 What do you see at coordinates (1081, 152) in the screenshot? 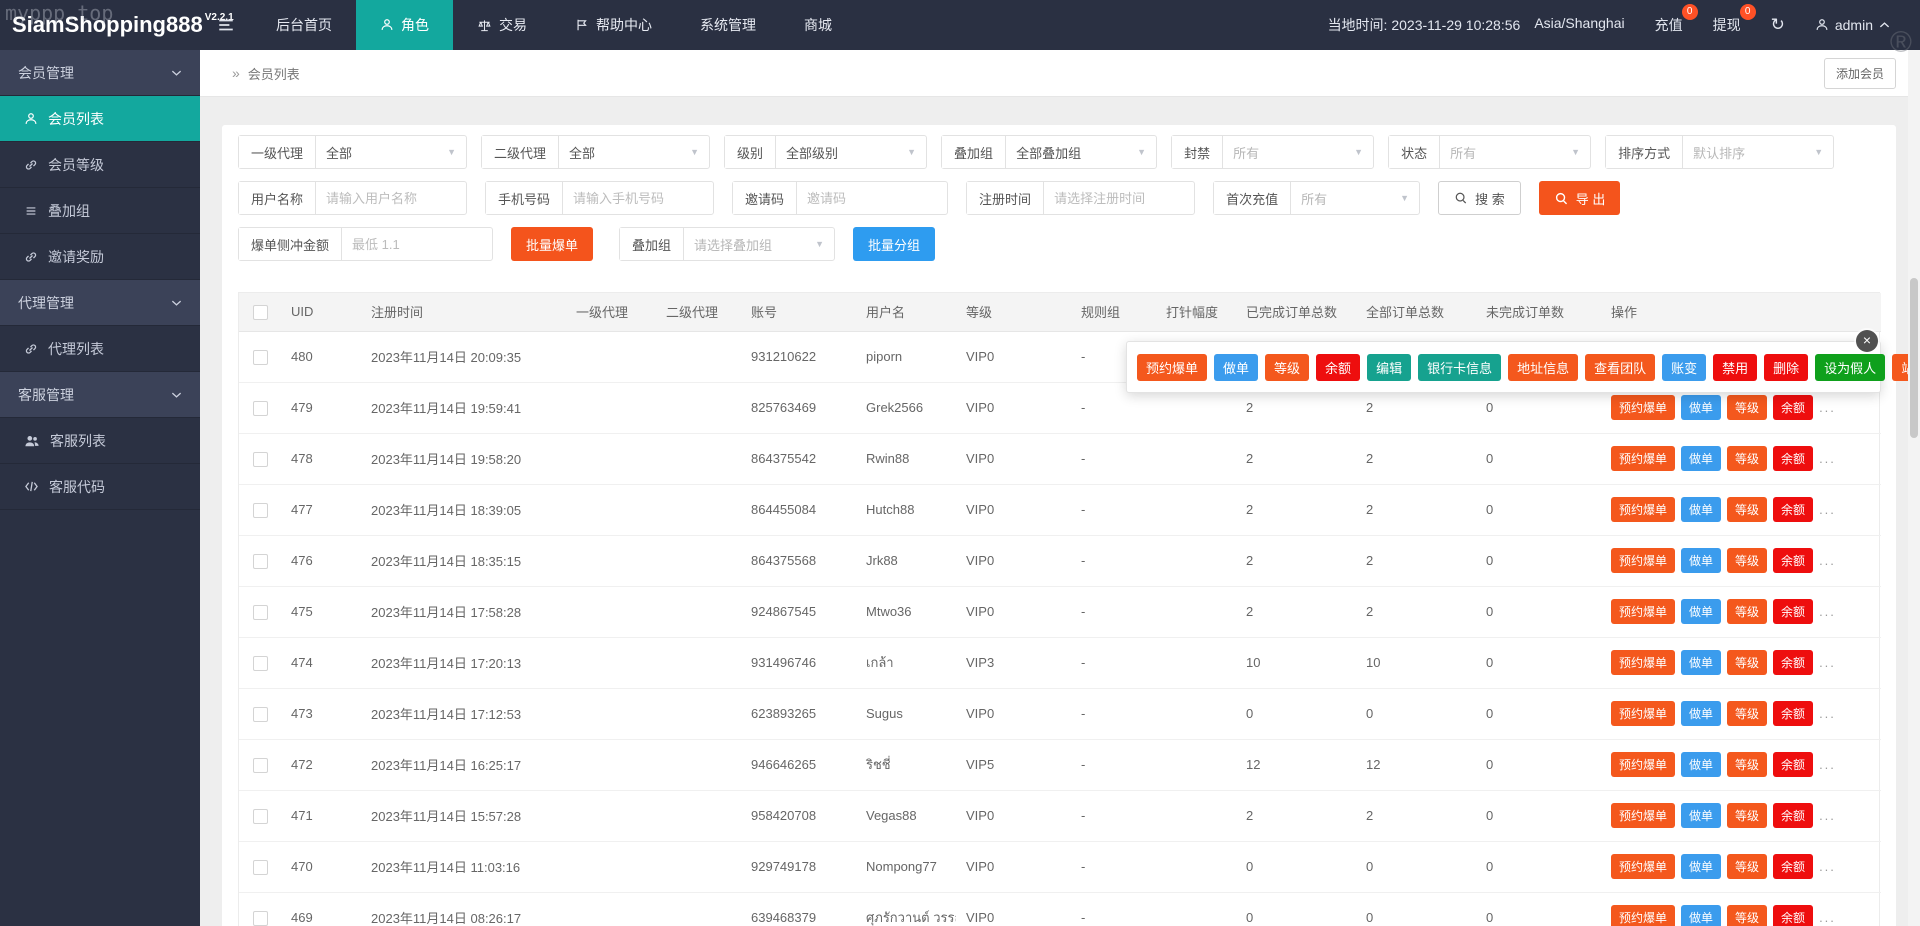
I see `filter-select-叠加组: 全部叠加组 ▼` at bounding box center [1081, 152].